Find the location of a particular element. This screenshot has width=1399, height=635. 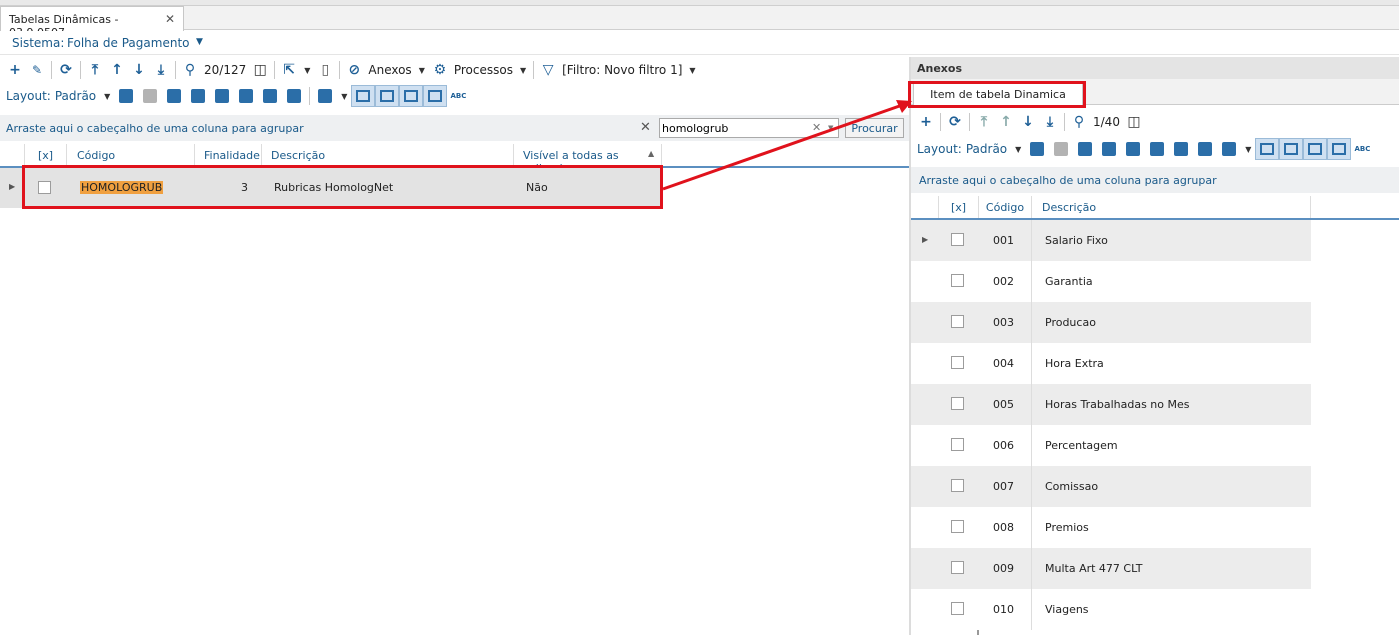

arrow-line is located at coordinates (785, 146).